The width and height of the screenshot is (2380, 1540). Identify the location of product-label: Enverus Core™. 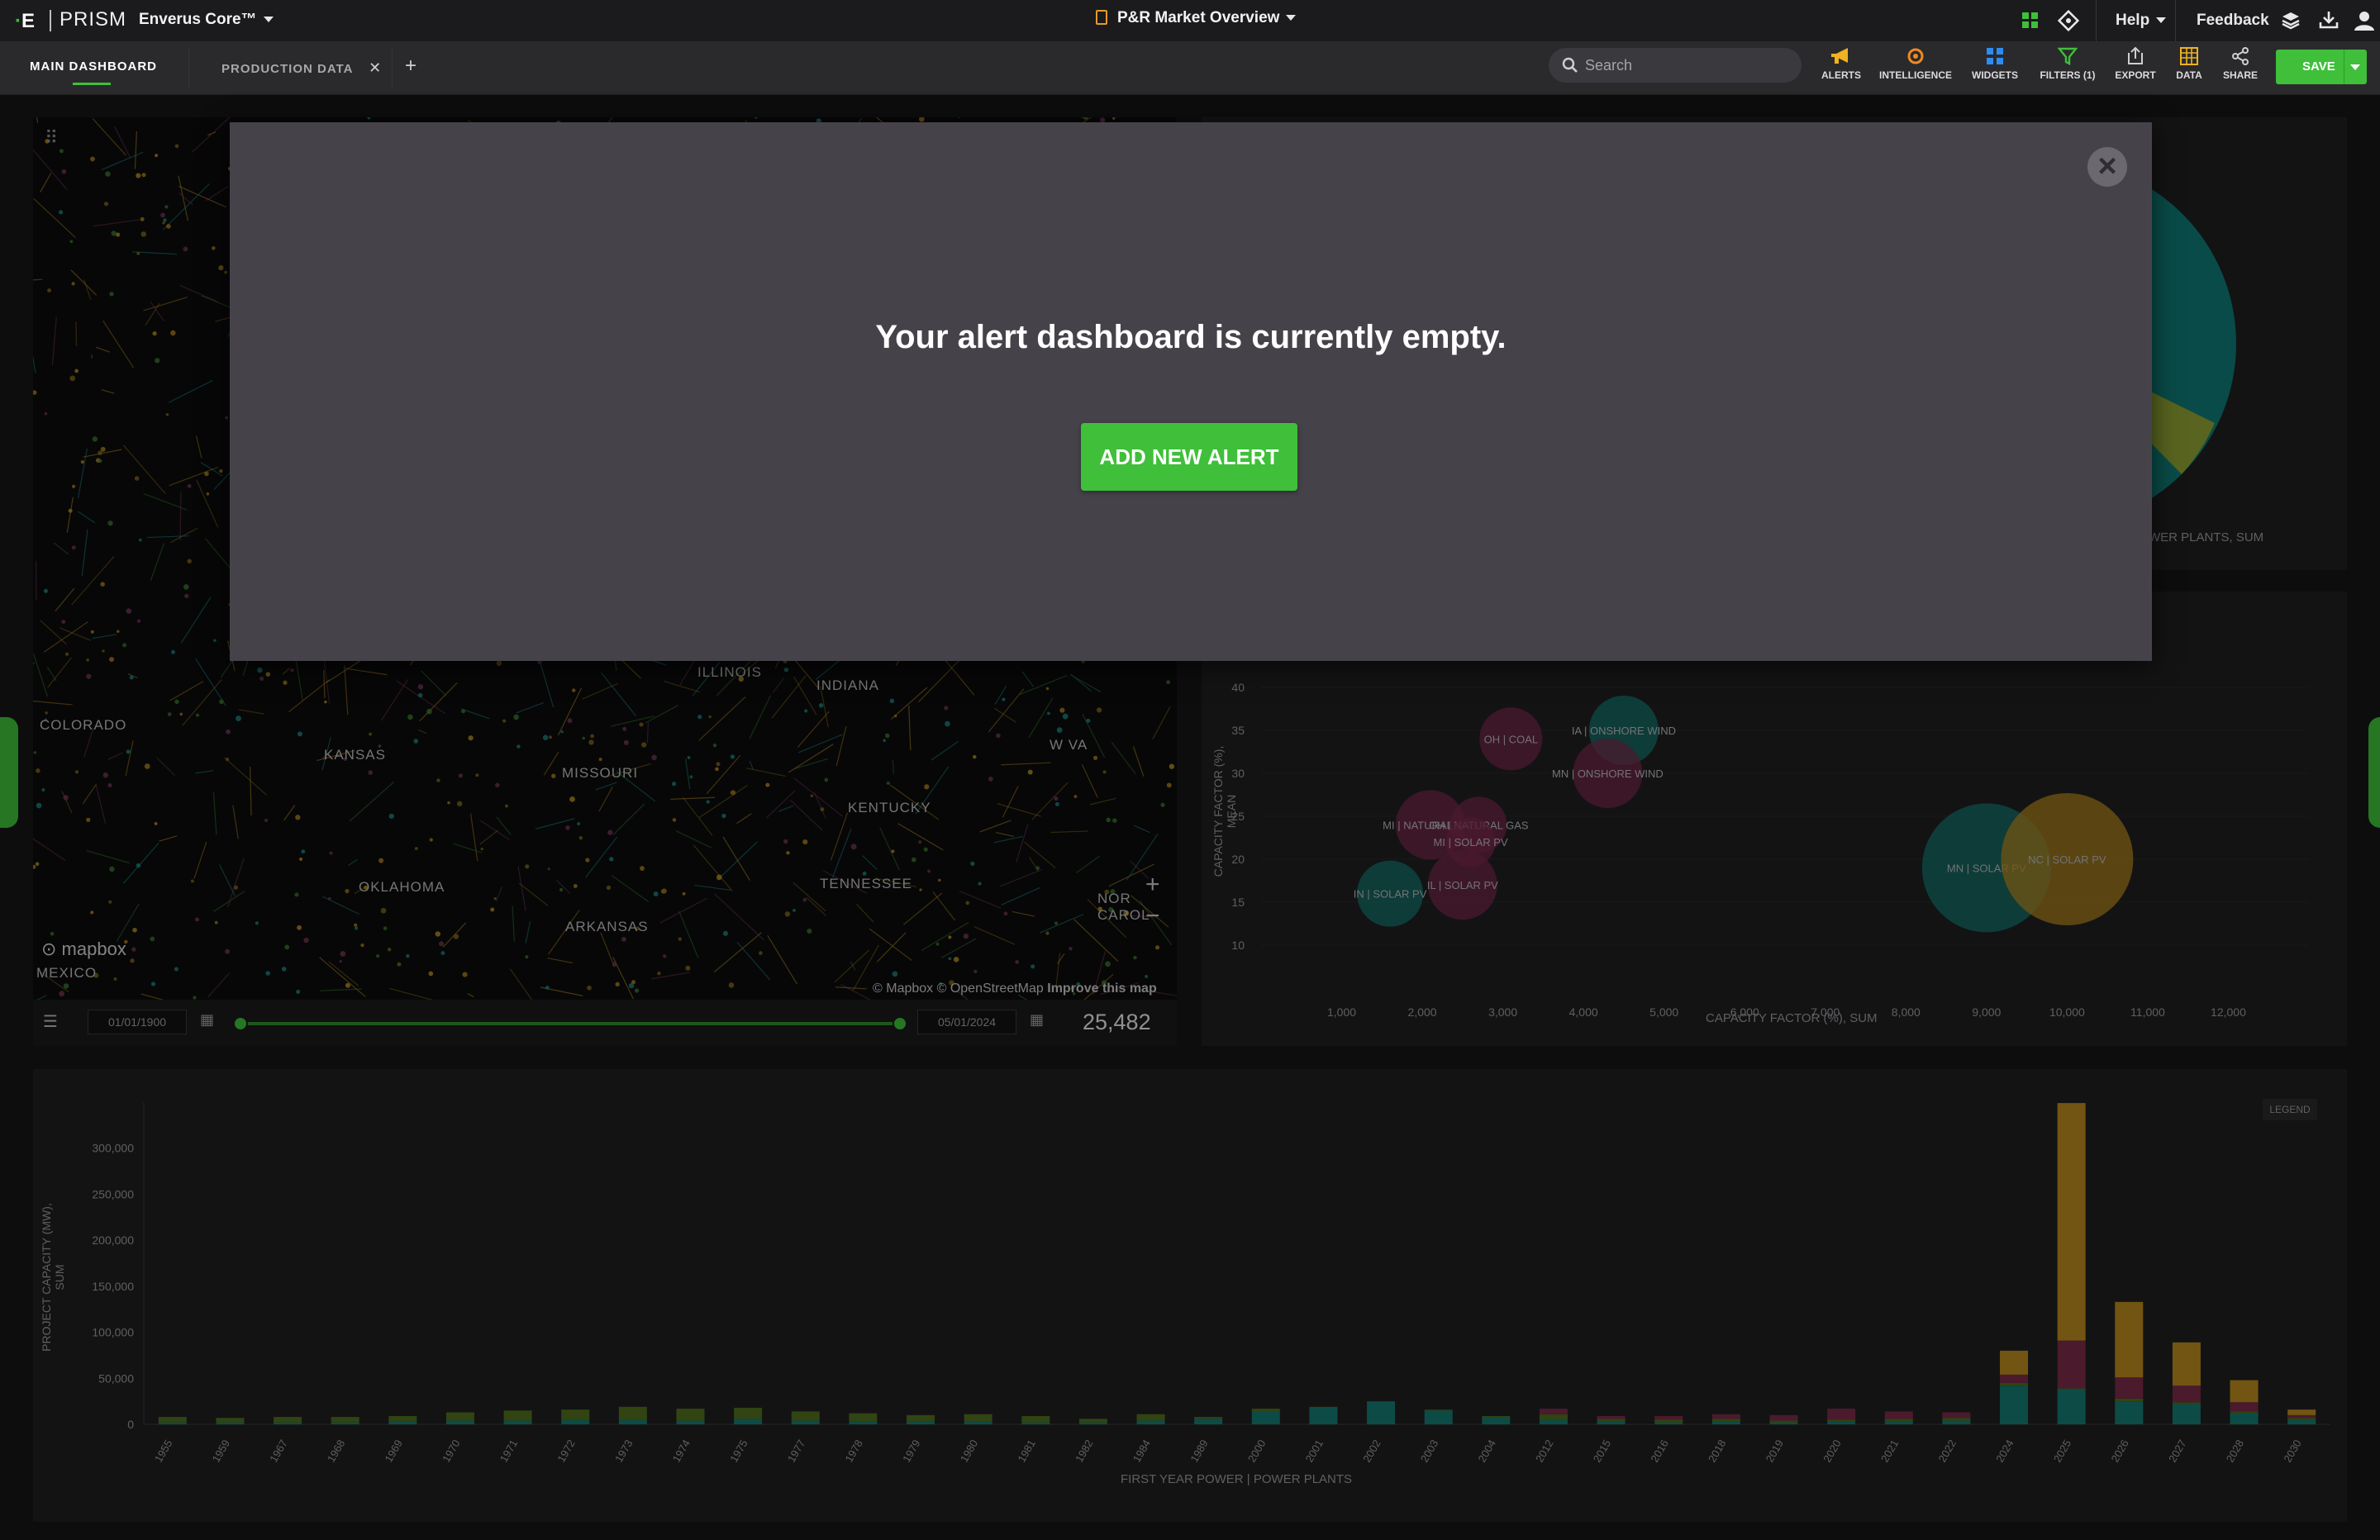
(198, 19).